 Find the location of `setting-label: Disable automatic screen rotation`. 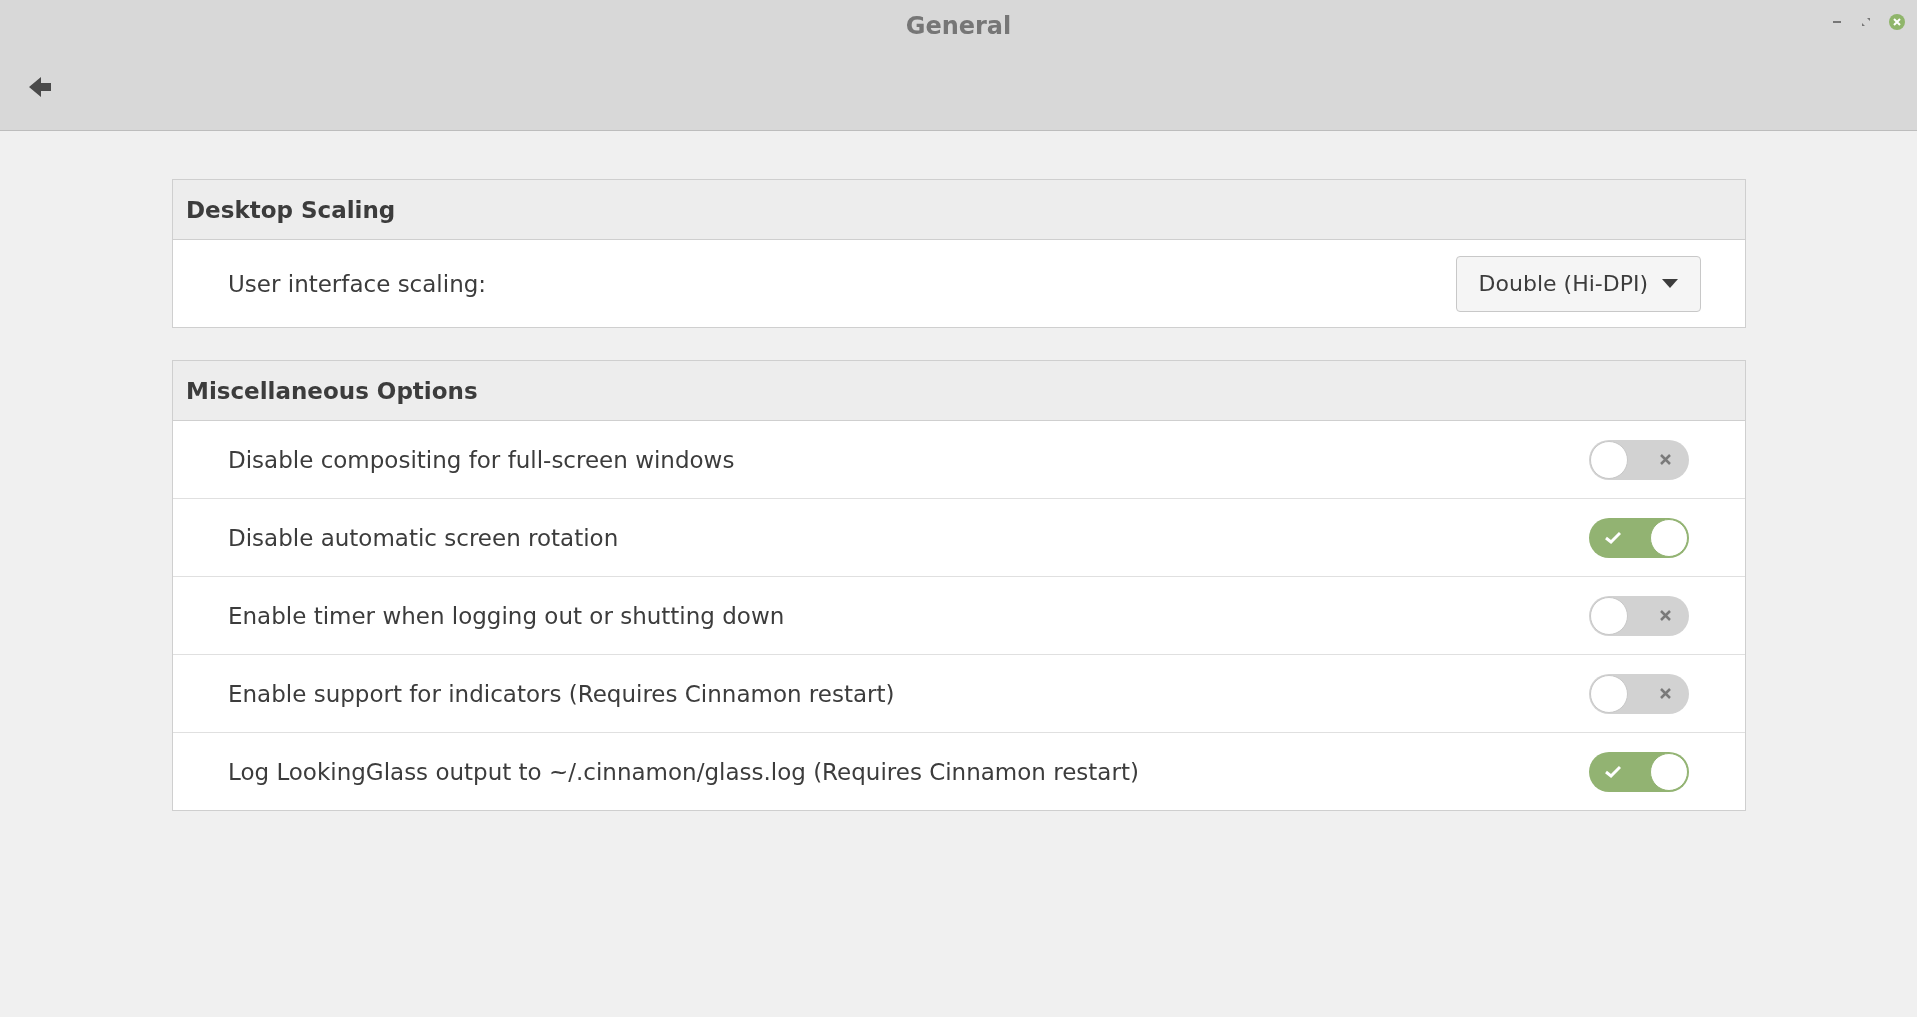

setting-label: Disable automatic screen rotation is located at coordinates (423, 537).